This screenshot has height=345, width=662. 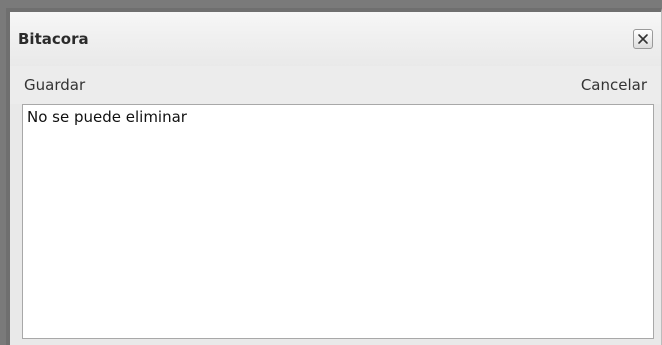 I want to click on close-icon, so click(x=643, y=39).